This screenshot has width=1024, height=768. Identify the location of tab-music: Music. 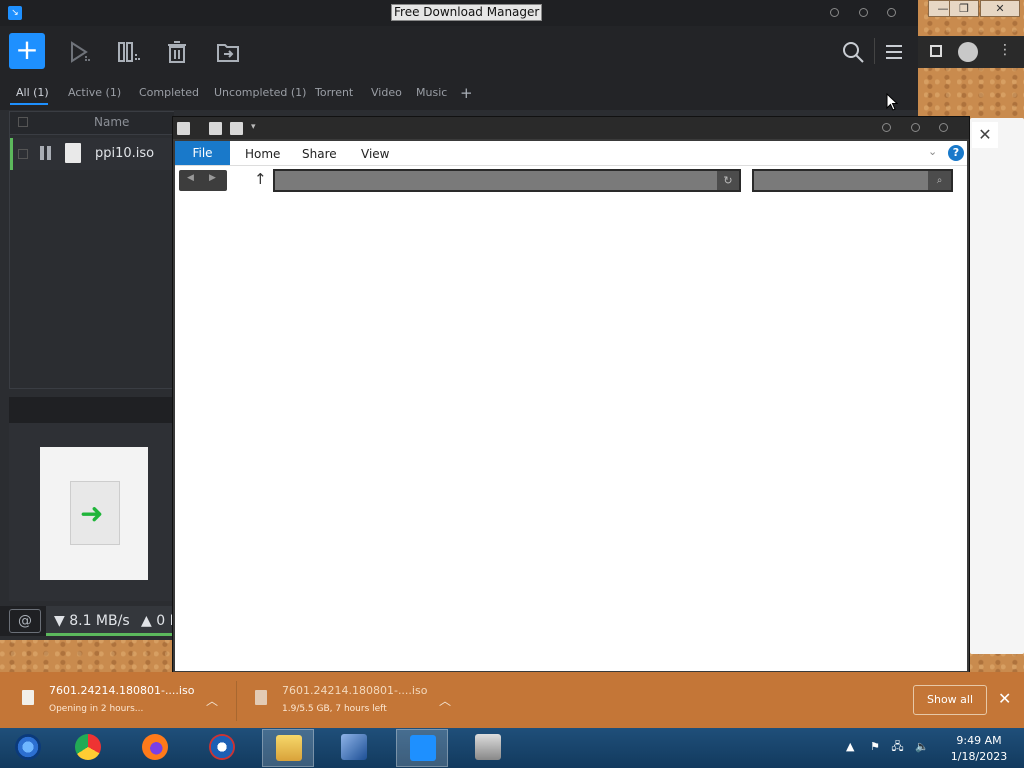
(431, 92).